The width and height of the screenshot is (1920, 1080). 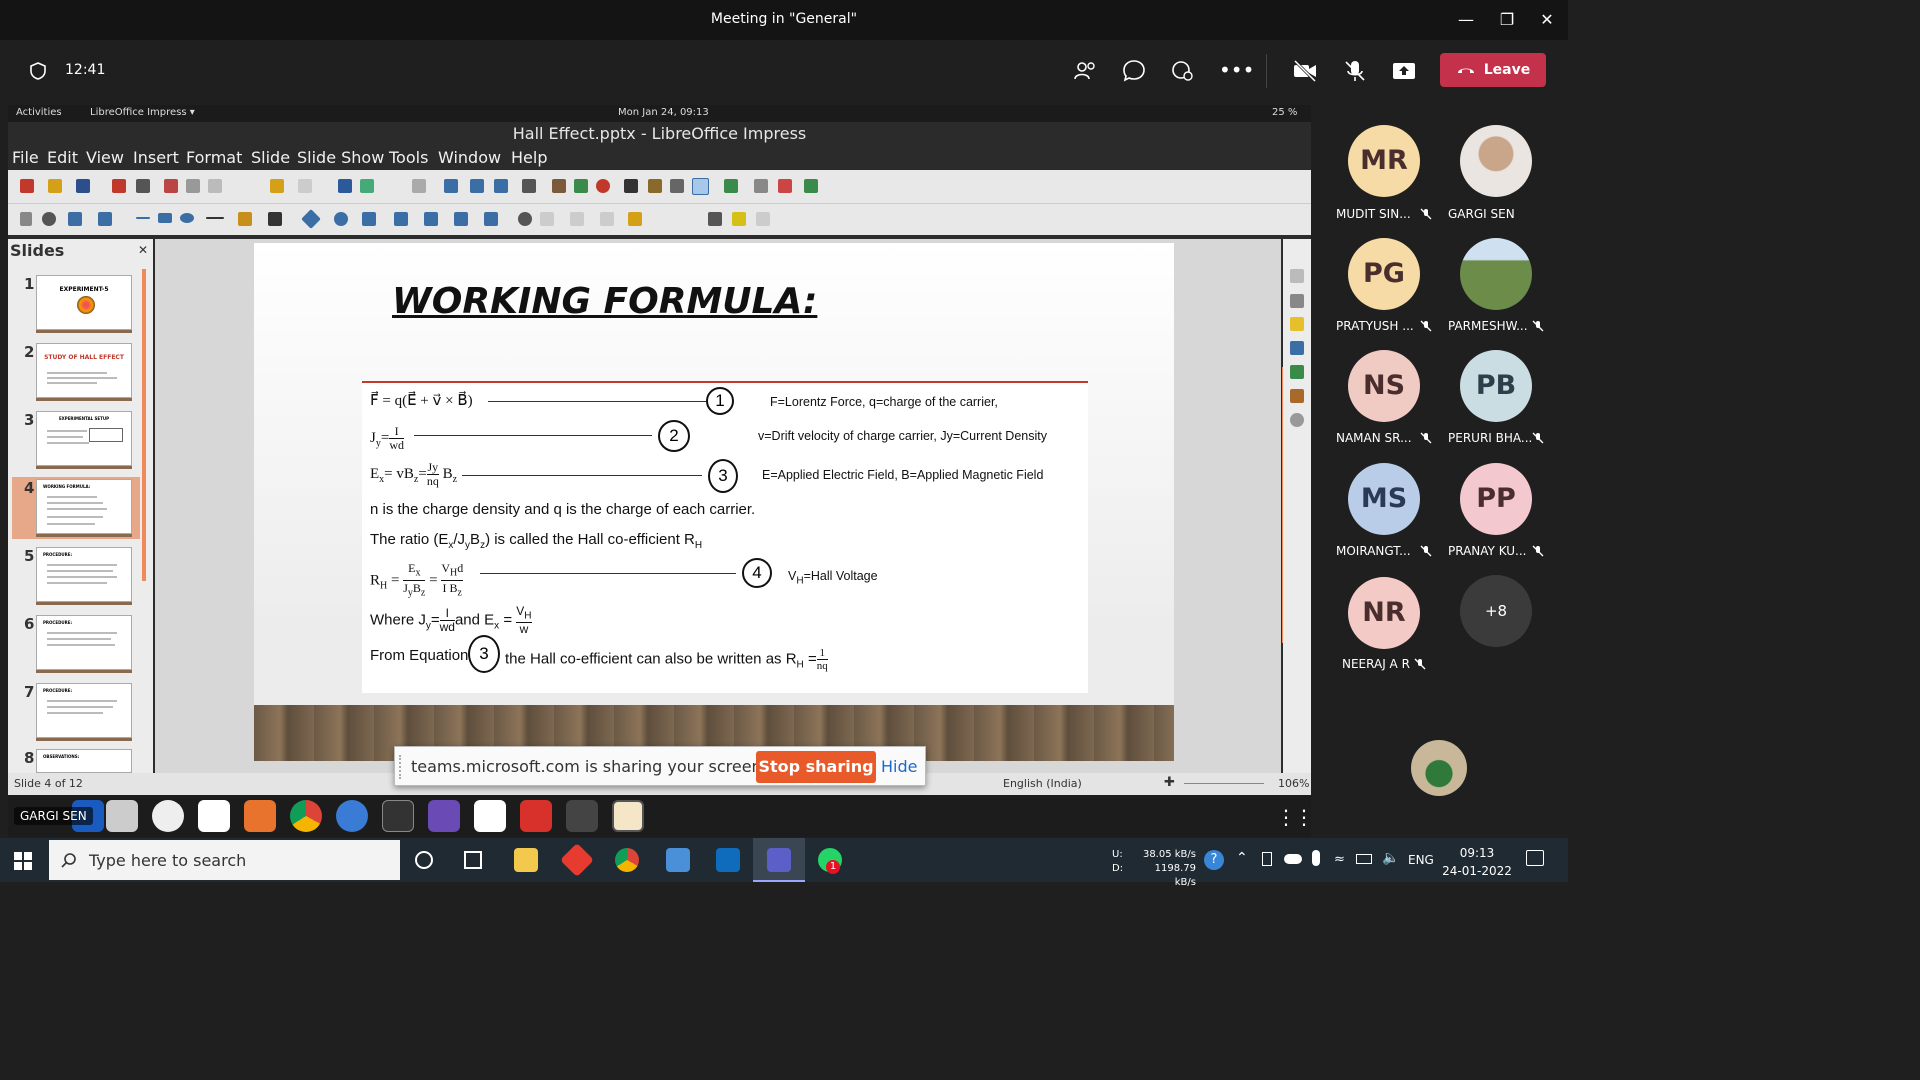 What do you see at coordinates (400, 767) in the screenshot?
I see `drag-handle` at bounding box center [400, 767].